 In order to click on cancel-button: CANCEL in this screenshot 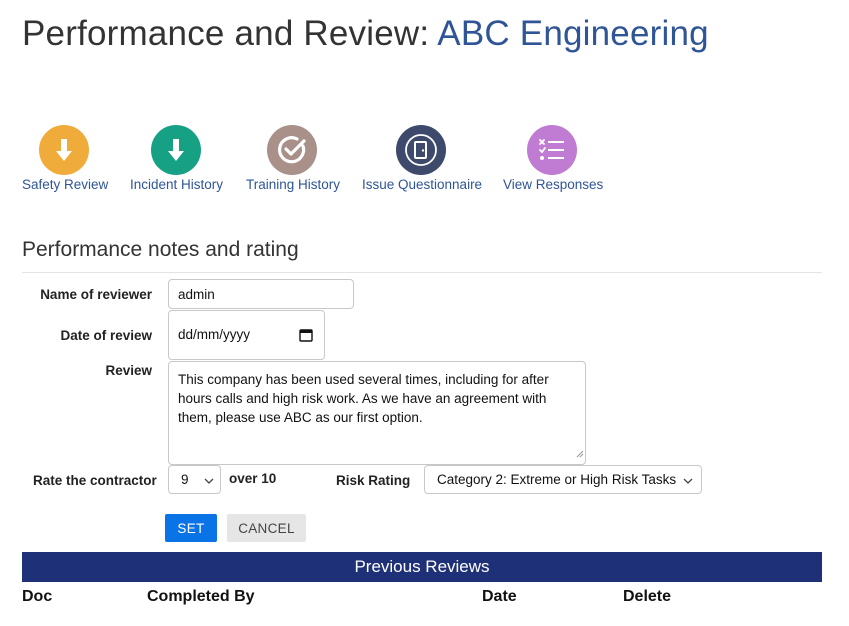, I will do `click(266, 528)`.